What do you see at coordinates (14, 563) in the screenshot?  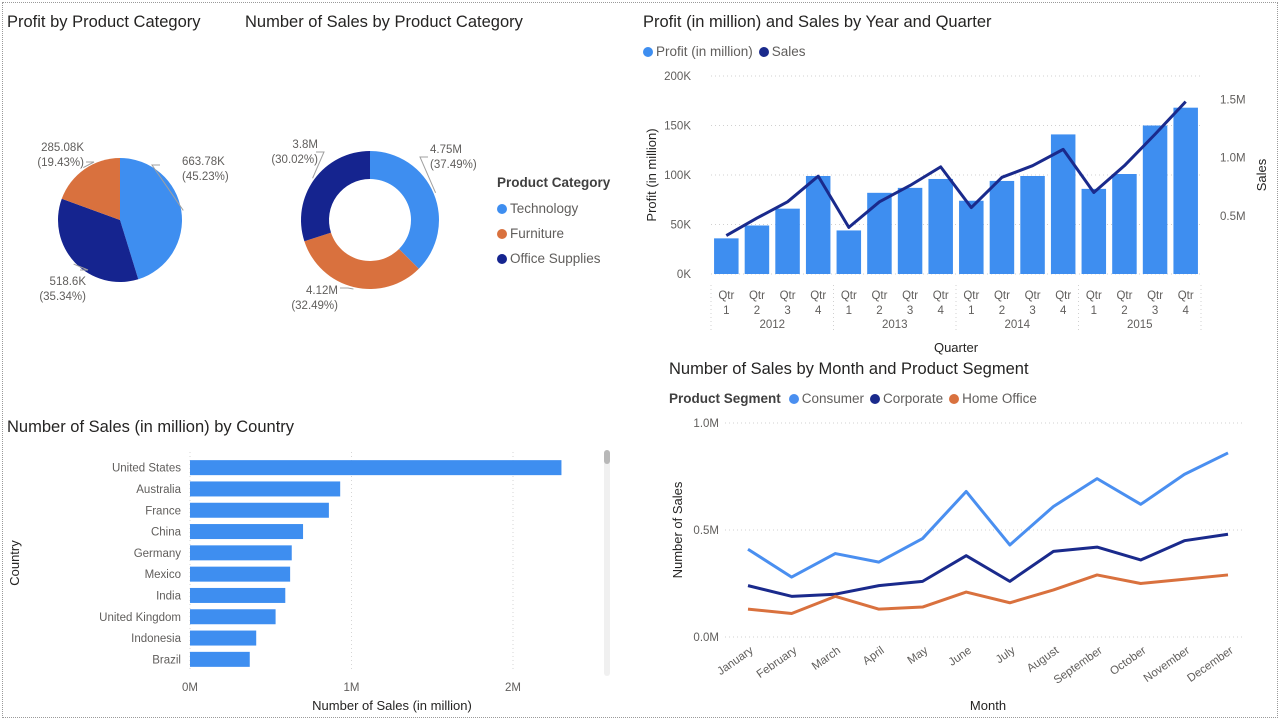 I see `bar-y-axis-title: Country` at bounding box center [14, 563].